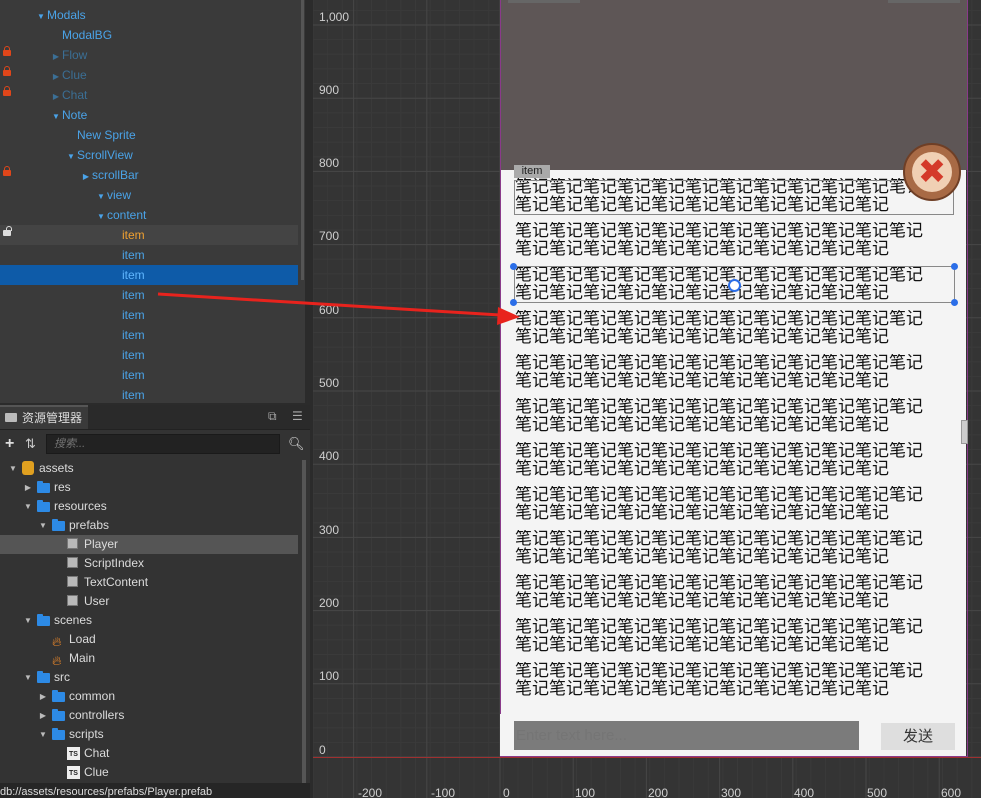  I want to click on hierarchy-node-clue: ▶ Clue, so click(149, 75).